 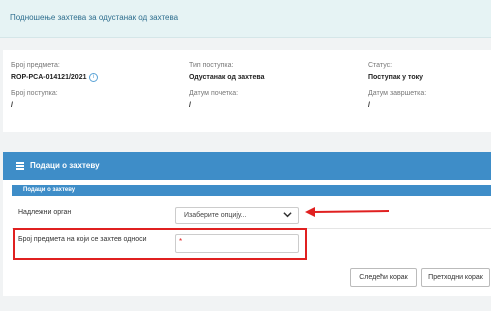 What do you see at coordinates (383, 277) in the screenshot?
I see `next-step-button: Следећи корак` at bounding box center [383, 277].